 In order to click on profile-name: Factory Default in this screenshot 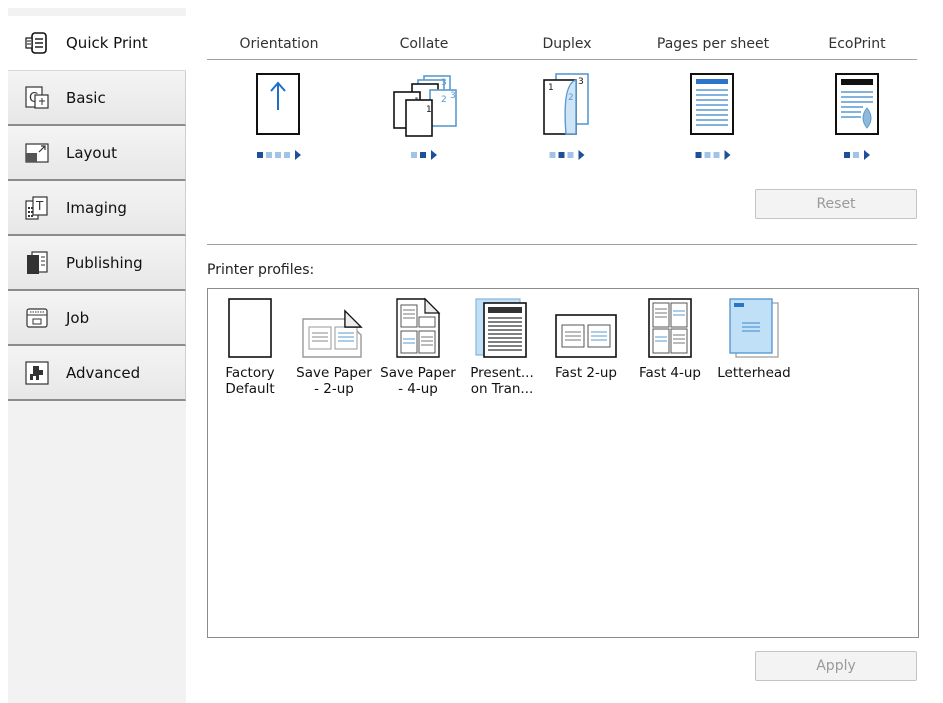, I will do `click(250, 381)`.